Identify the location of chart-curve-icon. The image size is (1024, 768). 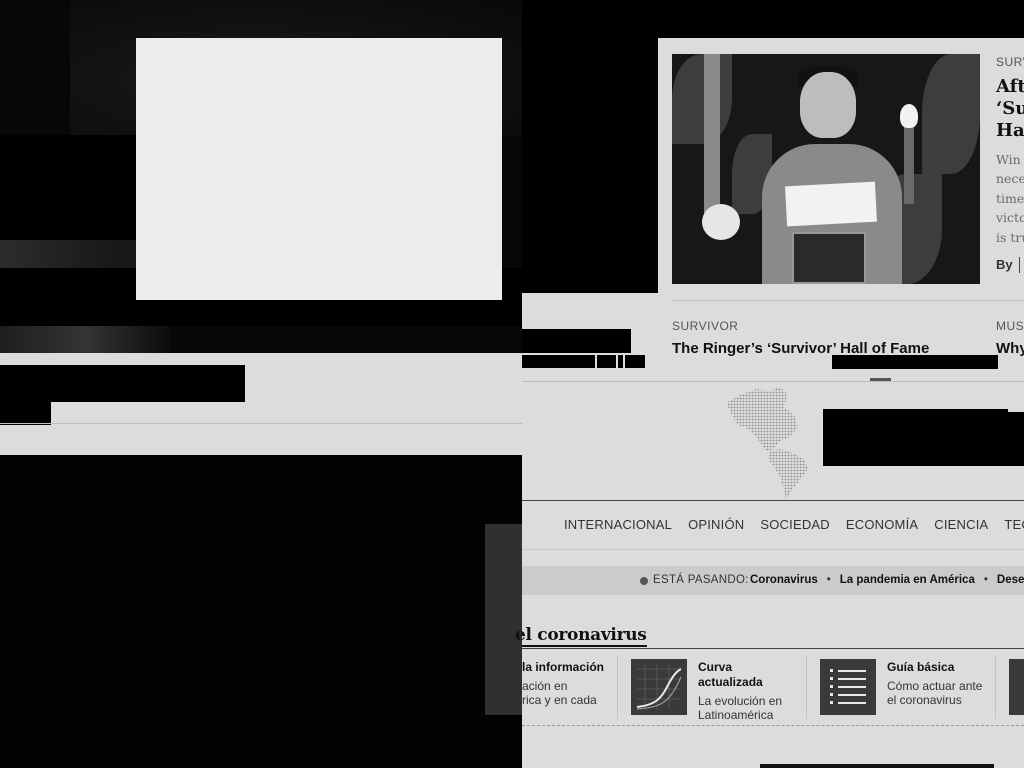
(659, 687).